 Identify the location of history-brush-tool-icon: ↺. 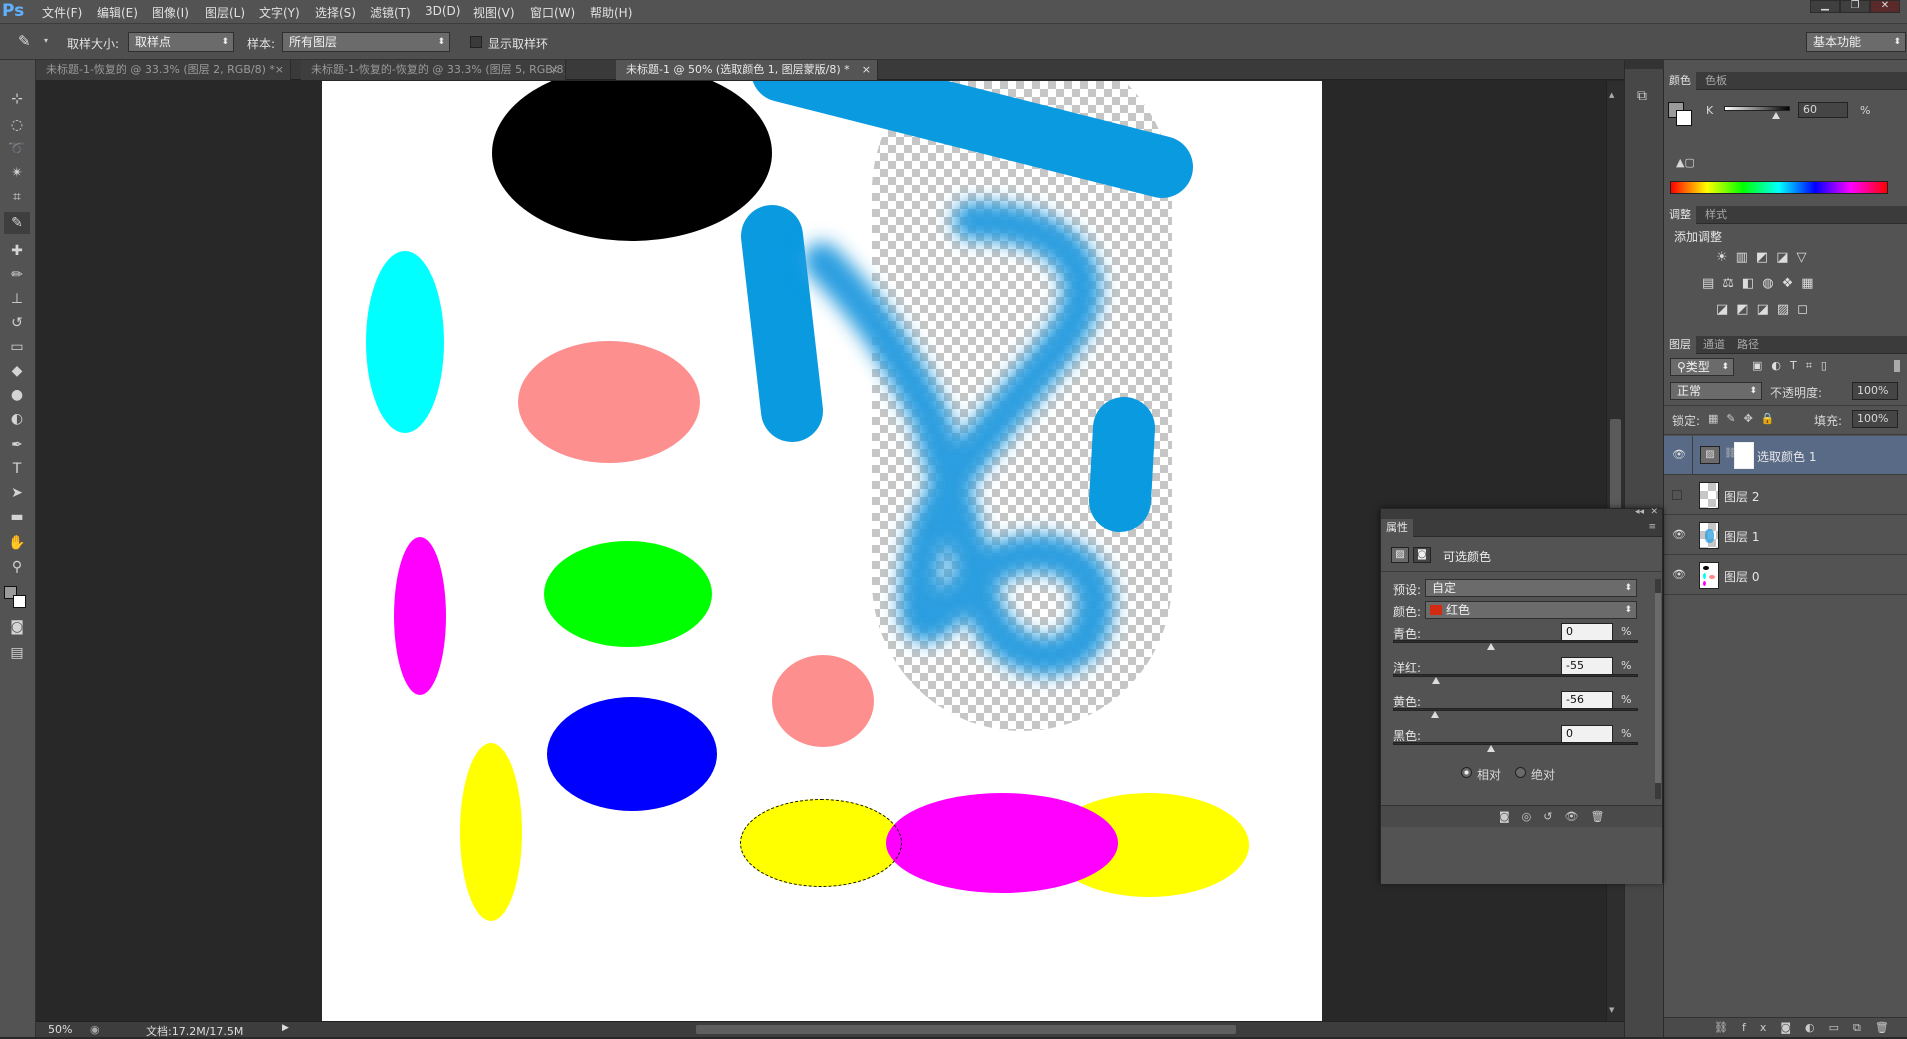
(17, 323).